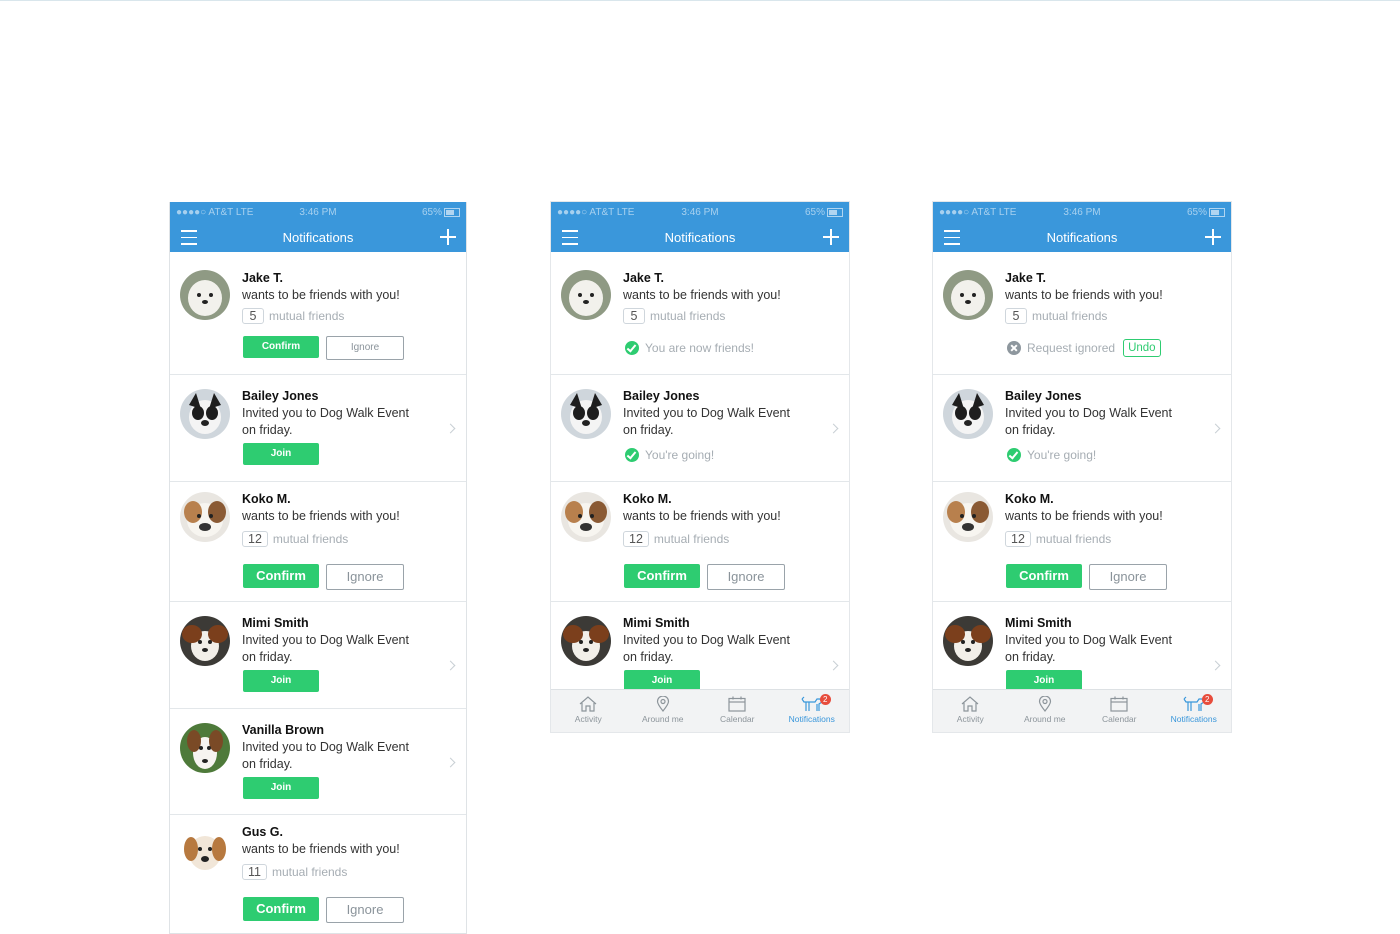 The height and width of the screenshot is (934, 1400). Describe the element at coordinates (700, 0) in the screenshot. I see `top-divider` at that location.